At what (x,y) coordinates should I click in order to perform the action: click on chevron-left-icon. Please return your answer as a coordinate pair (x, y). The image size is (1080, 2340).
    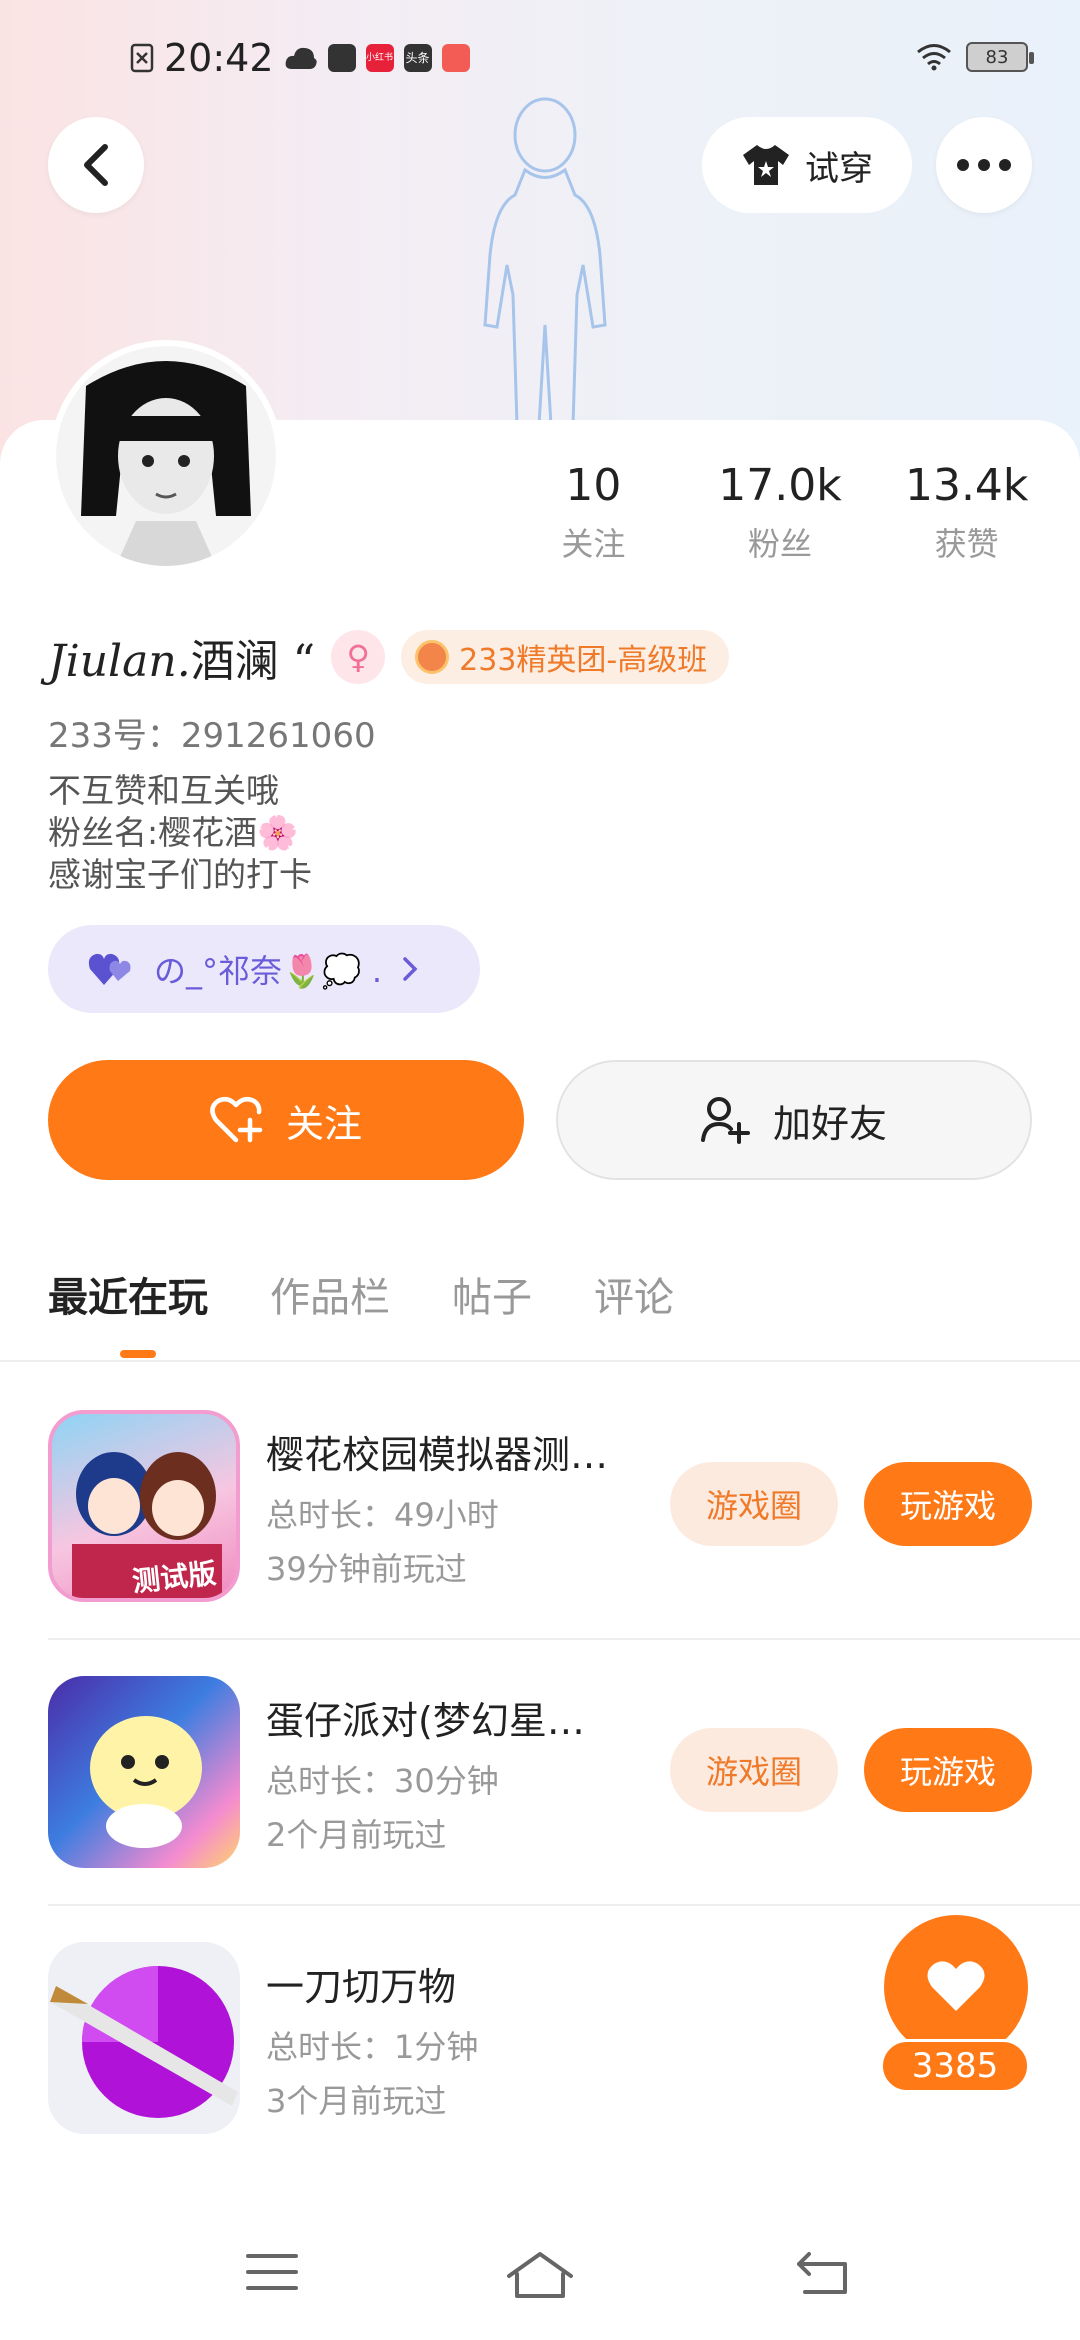
    Looking at the image, I should click on (96, 165).